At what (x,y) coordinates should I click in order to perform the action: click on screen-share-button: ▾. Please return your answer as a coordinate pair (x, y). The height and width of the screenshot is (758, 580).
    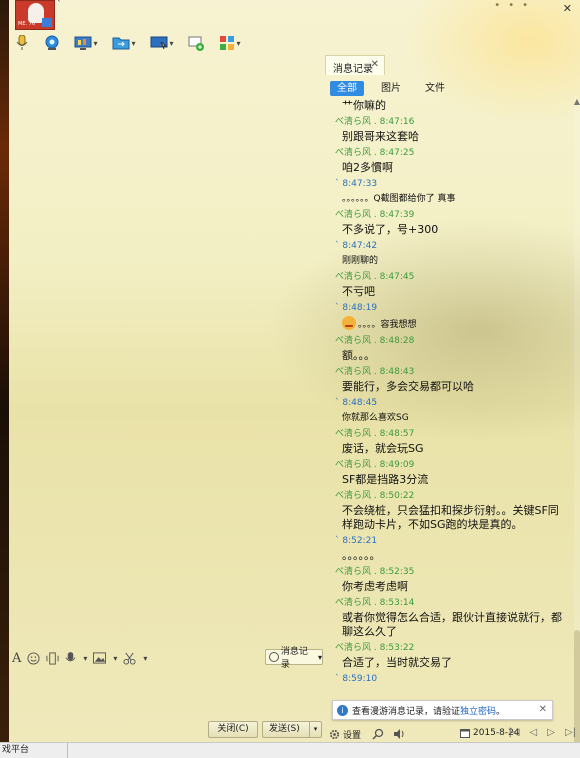
    Looking at the image, I should click on (86, 43).